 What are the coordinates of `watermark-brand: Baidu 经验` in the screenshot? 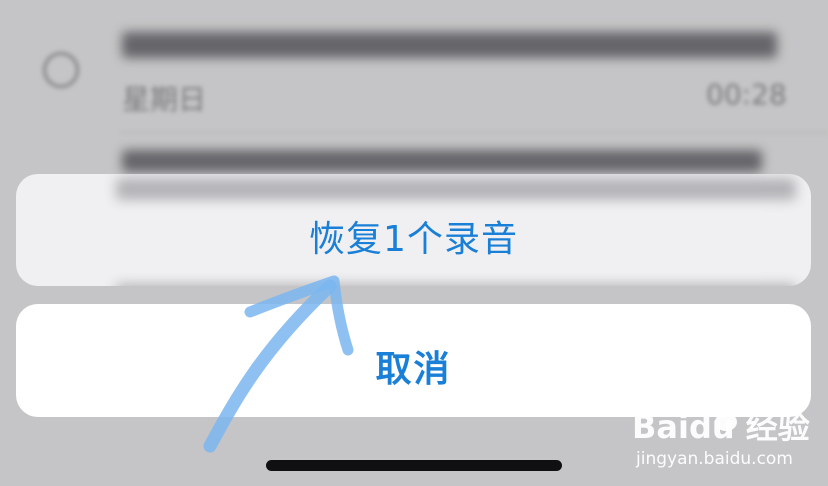 It's located at (721, 427).